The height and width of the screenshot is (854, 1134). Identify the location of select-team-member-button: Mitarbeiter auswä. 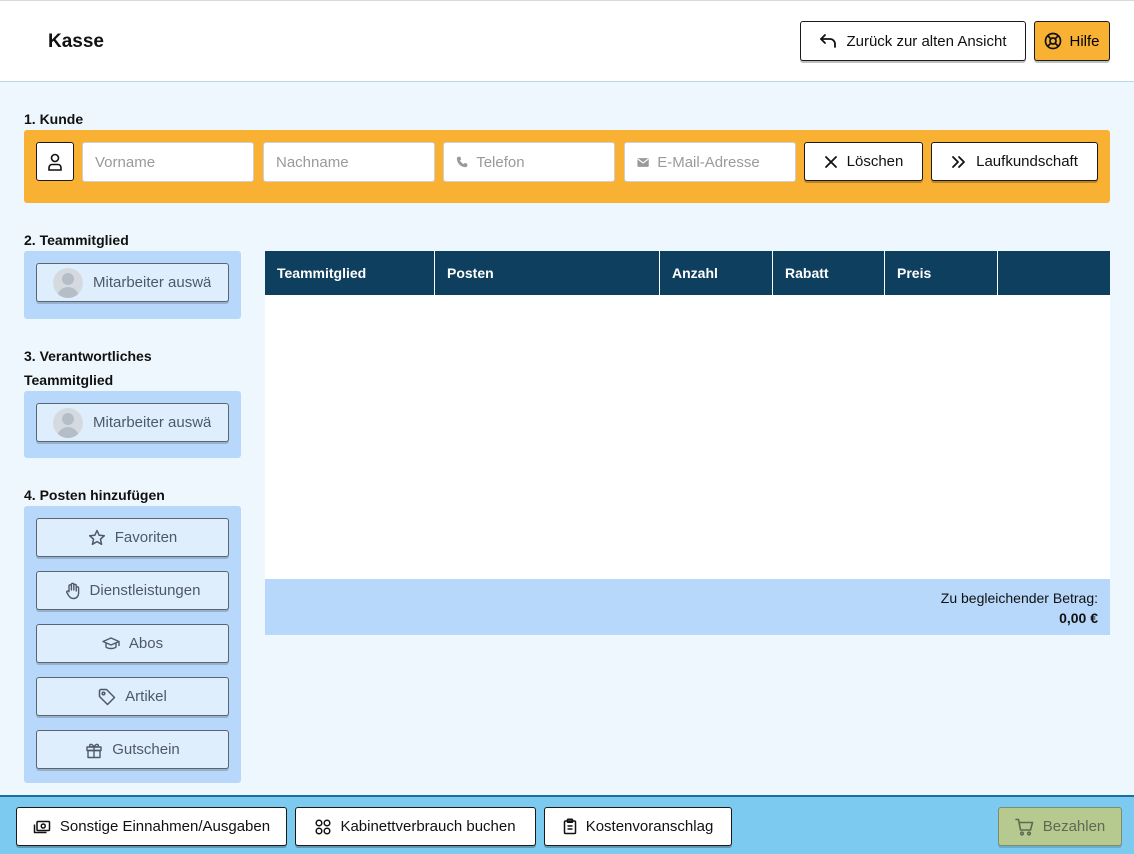
(132, 282).